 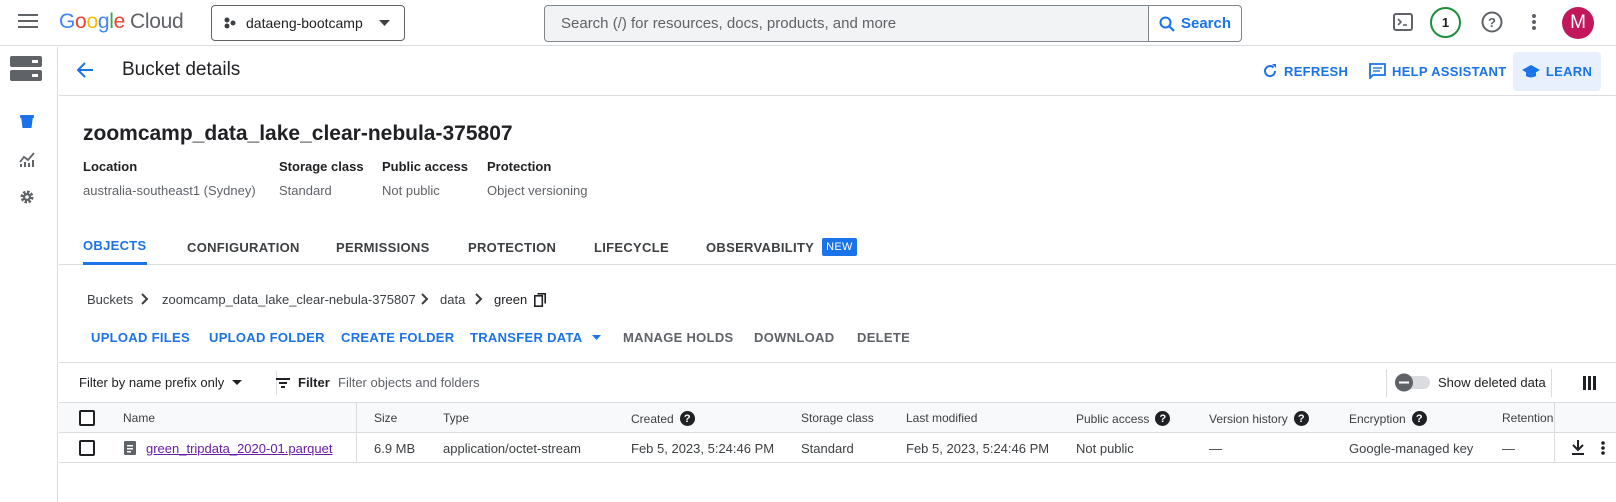 I want to click on column-last-modified: Last modified, so click(x=941, y=418).